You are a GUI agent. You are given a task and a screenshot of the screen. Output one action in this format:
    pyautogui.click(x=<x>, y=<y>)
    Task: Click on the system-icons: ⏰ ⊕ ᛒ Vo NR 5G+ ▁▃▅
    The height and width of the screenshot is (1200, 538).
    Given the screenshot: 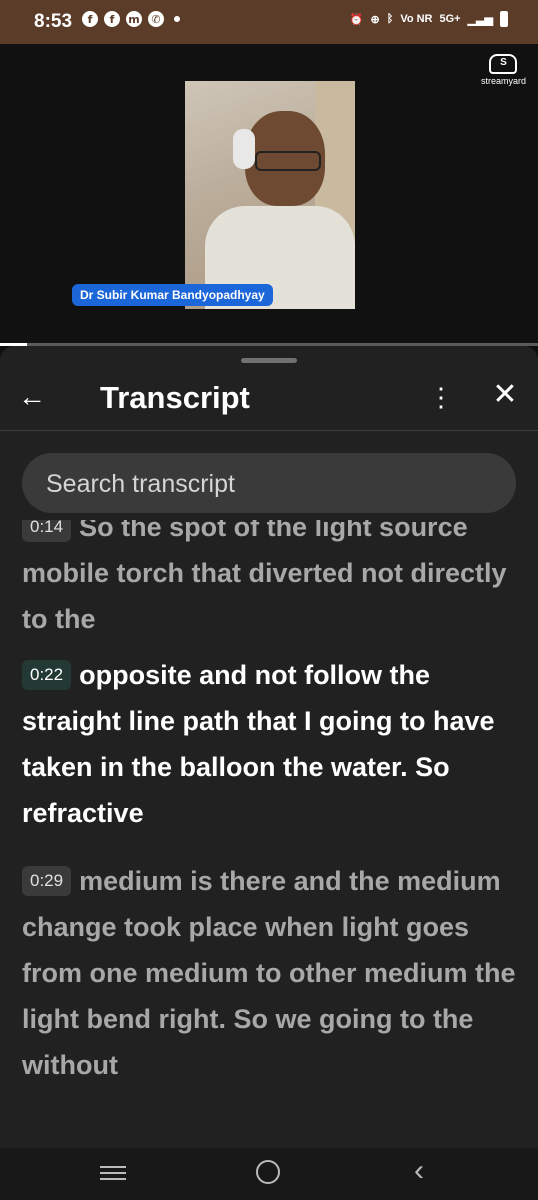 What is the action you would take?
    pyautogui.click(x=429, y=19)
    